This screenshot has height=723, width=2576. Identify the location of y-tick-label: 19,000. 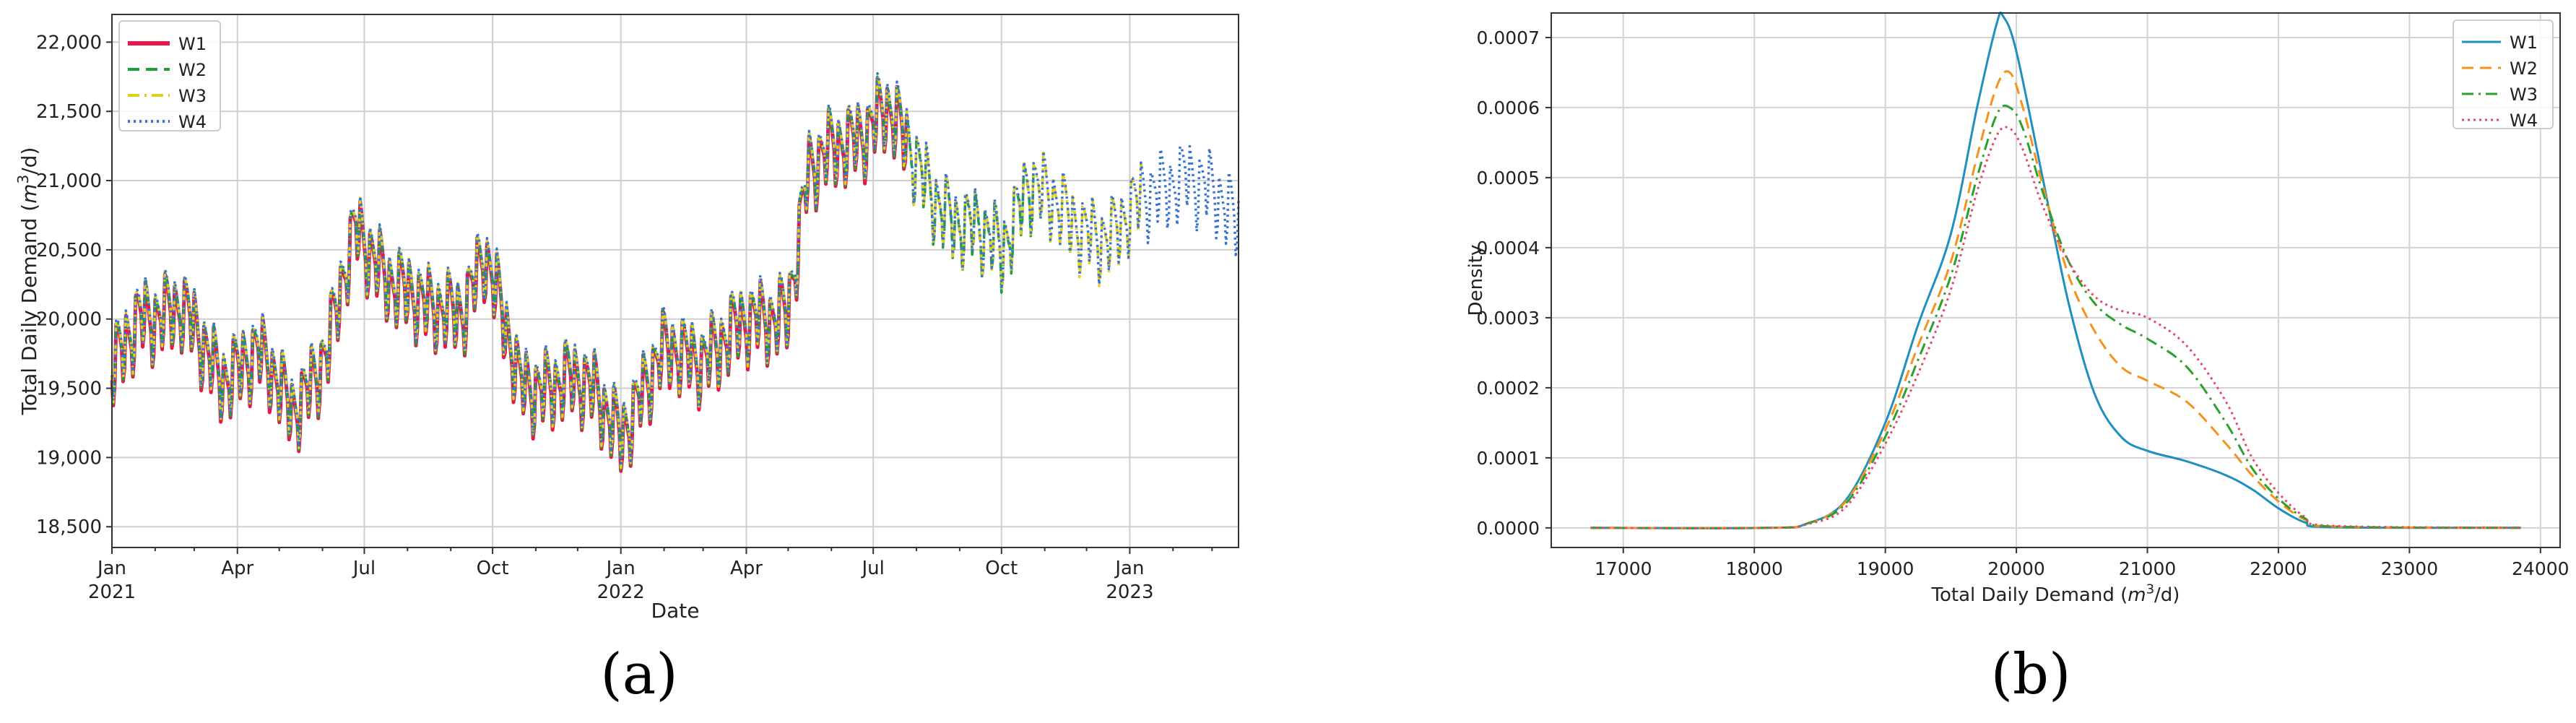
(69, 458).